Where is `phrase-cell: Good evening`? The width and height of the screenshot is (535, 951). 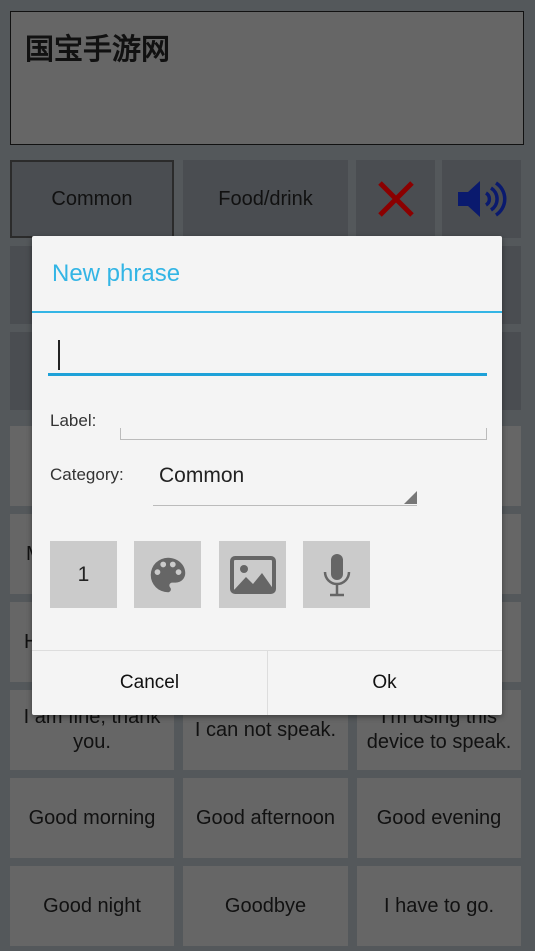 phrase-cell: Good evening is located at coordinates (439, 818).